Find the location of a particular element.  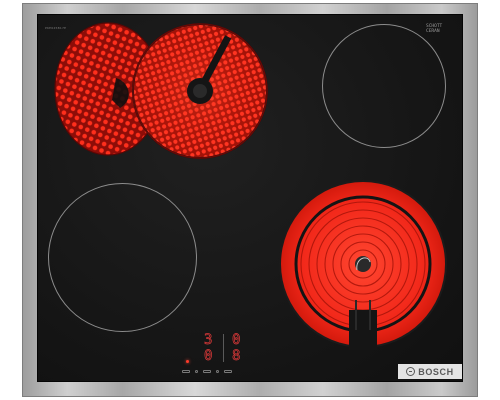

model-code-label: PKE645B17E is located at coordinates (56, 28).